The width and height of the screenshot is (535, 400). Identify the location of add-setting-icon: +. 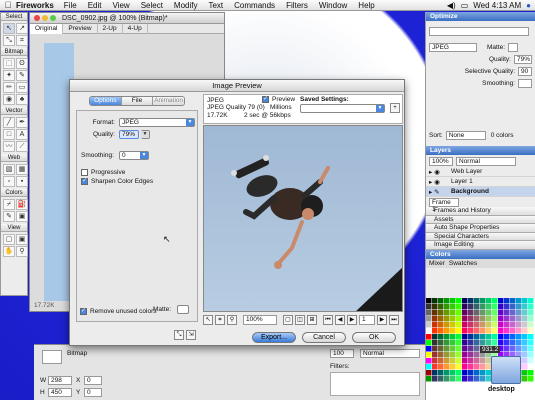
(395, 108).